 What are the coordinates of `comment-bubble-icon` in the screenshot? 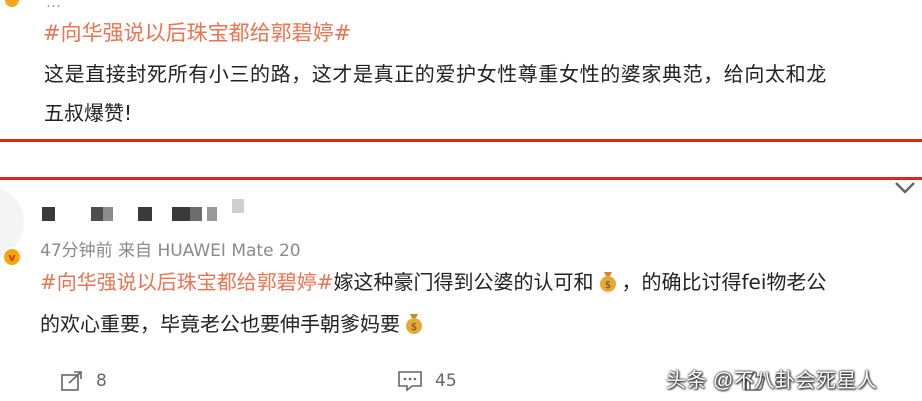 It's located at (410, 381).